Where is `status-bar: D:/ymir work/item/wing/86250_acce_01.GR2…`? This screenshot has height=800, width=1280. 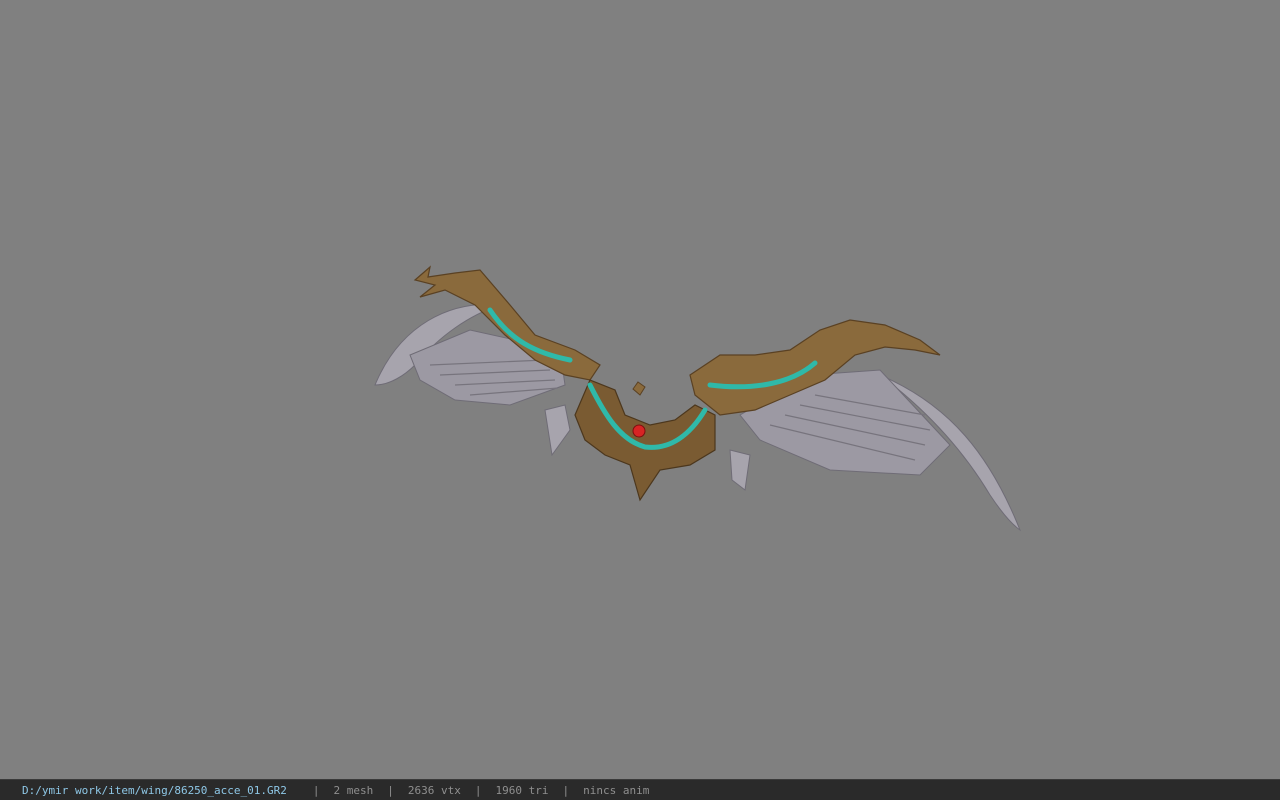
status-bar: D:/ymir work/item/wing/86250_acce_01.GR2… is located at coordinates (640, 789).